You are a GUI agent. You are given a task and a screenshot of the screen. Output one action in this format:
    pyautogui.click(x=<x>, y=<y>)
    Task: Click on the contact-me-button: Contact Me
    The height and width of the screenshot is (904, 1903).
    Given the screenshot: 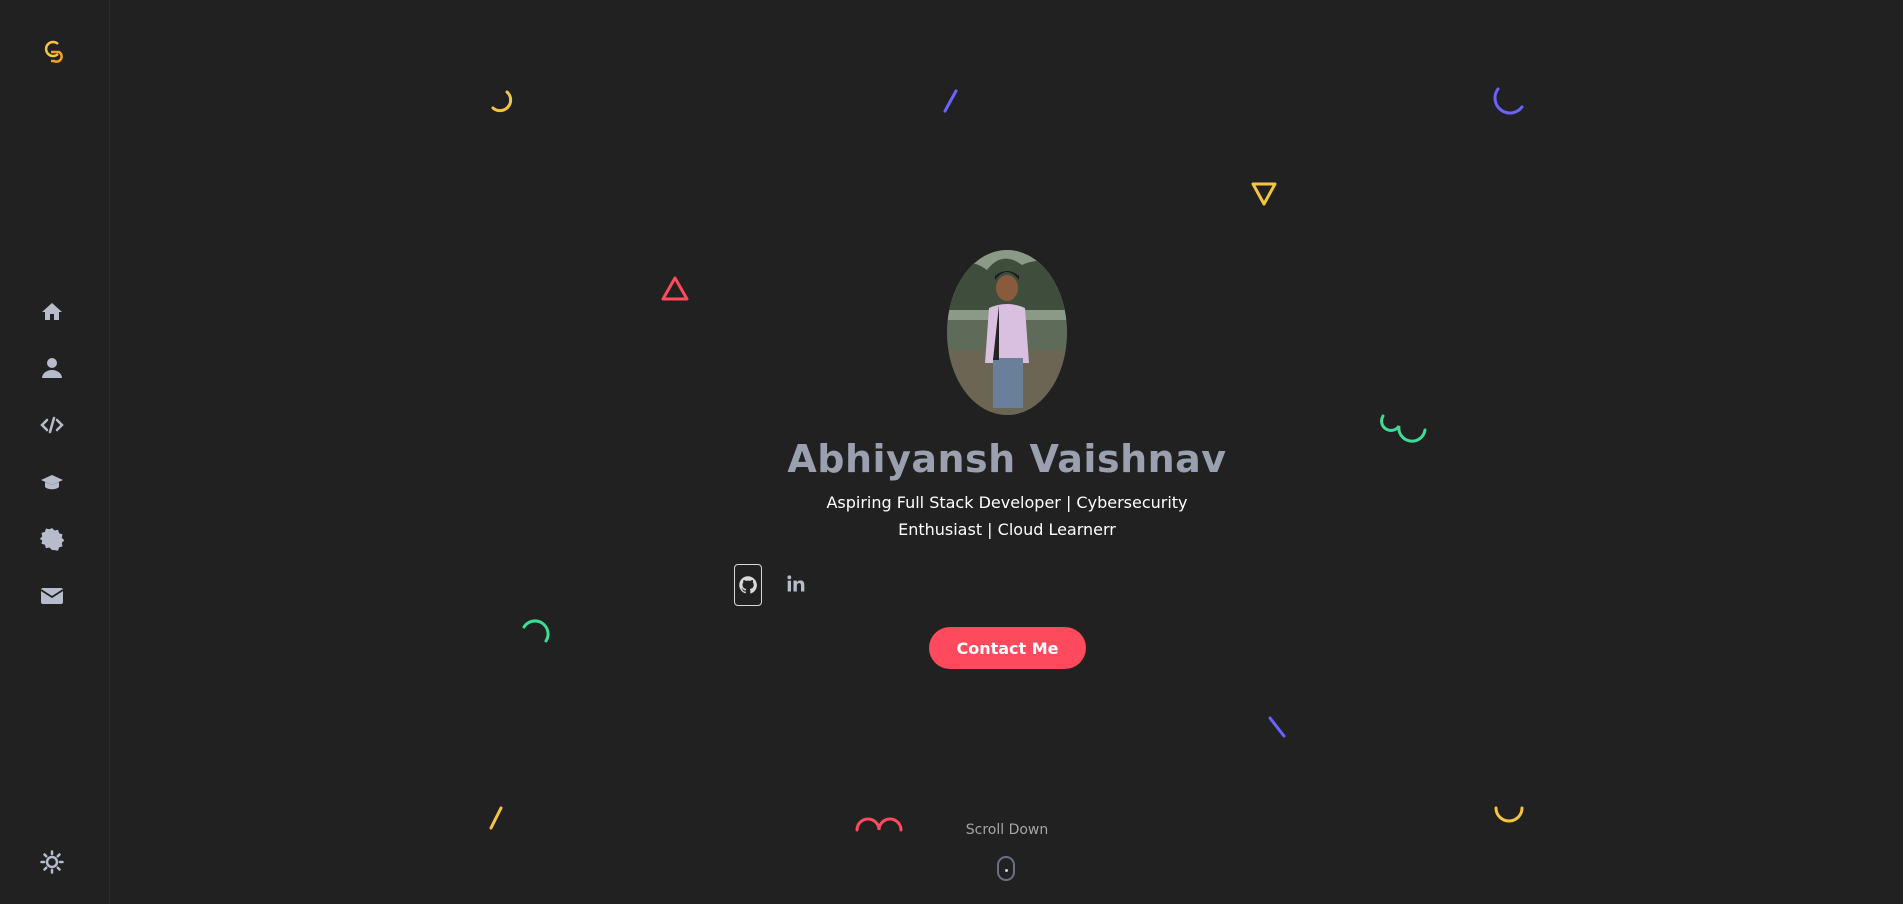 What is the action you would take?
    pyautogui.click(x=1007, y=648)
    